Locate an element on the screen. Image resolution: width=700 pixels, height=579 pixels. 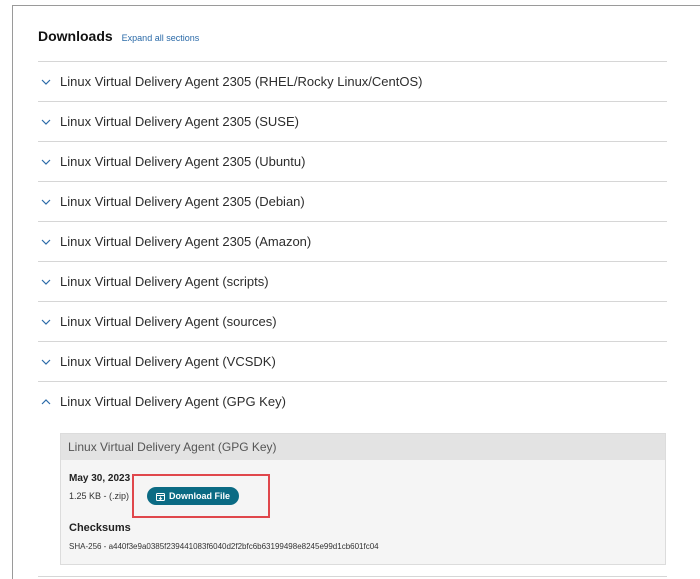
section-toggle-vcsdk: Linux Virtual Delivery Agent (VCSDK) is located at coordinates (352, 361).